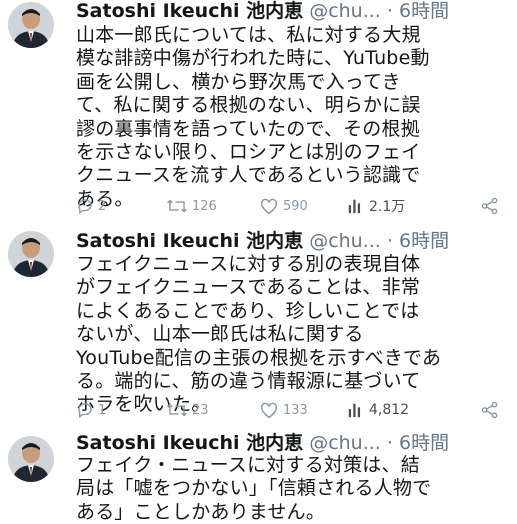  I want to click on retweet-button: 126, so click(191, 206).